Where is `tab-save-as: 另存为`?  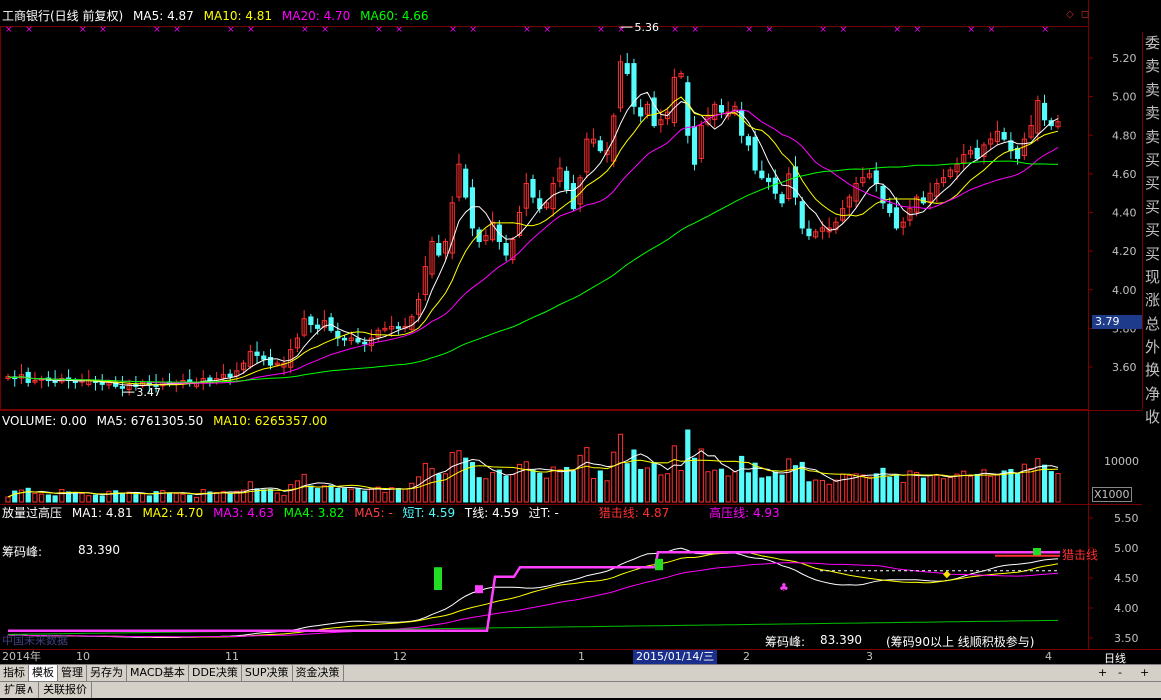 tab-save-as: 另存为 is located at coordinates (107, 673).